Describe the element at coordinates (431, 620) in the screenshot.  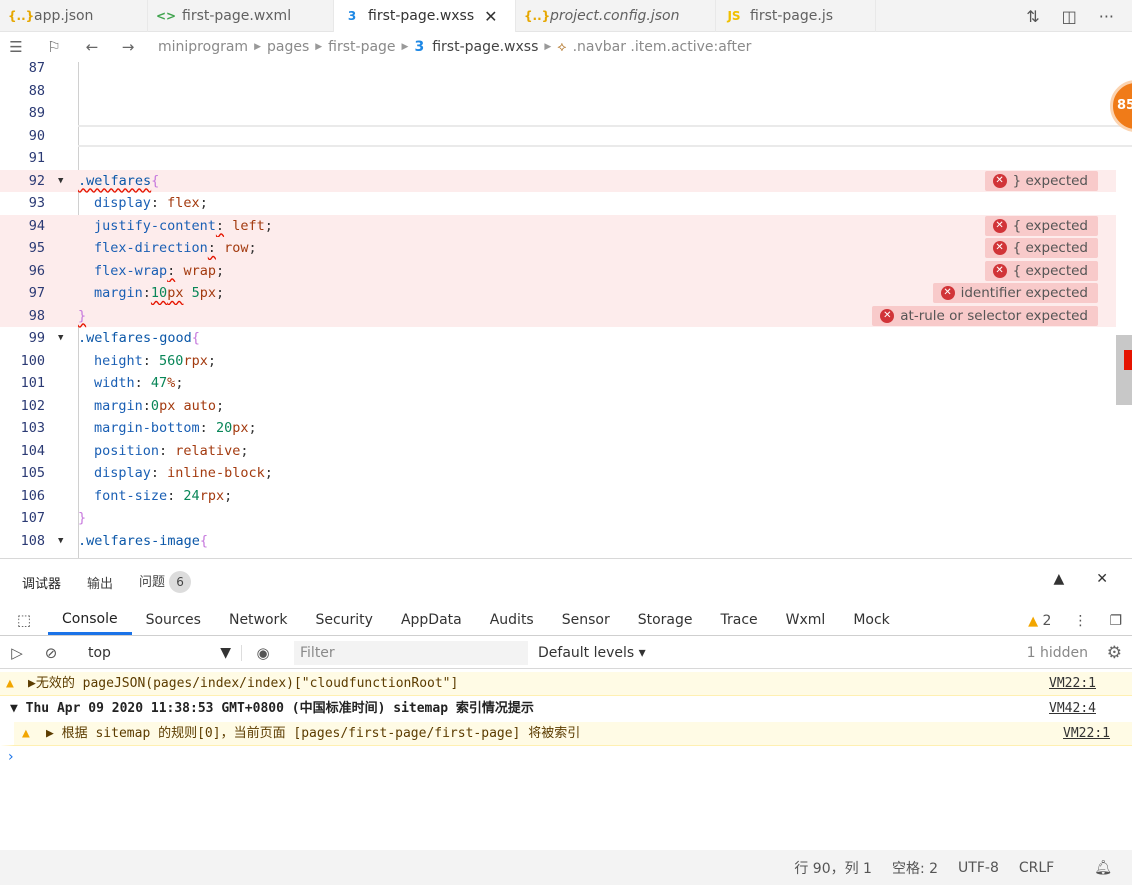
I see `tab-appdata: AppData` at that location.